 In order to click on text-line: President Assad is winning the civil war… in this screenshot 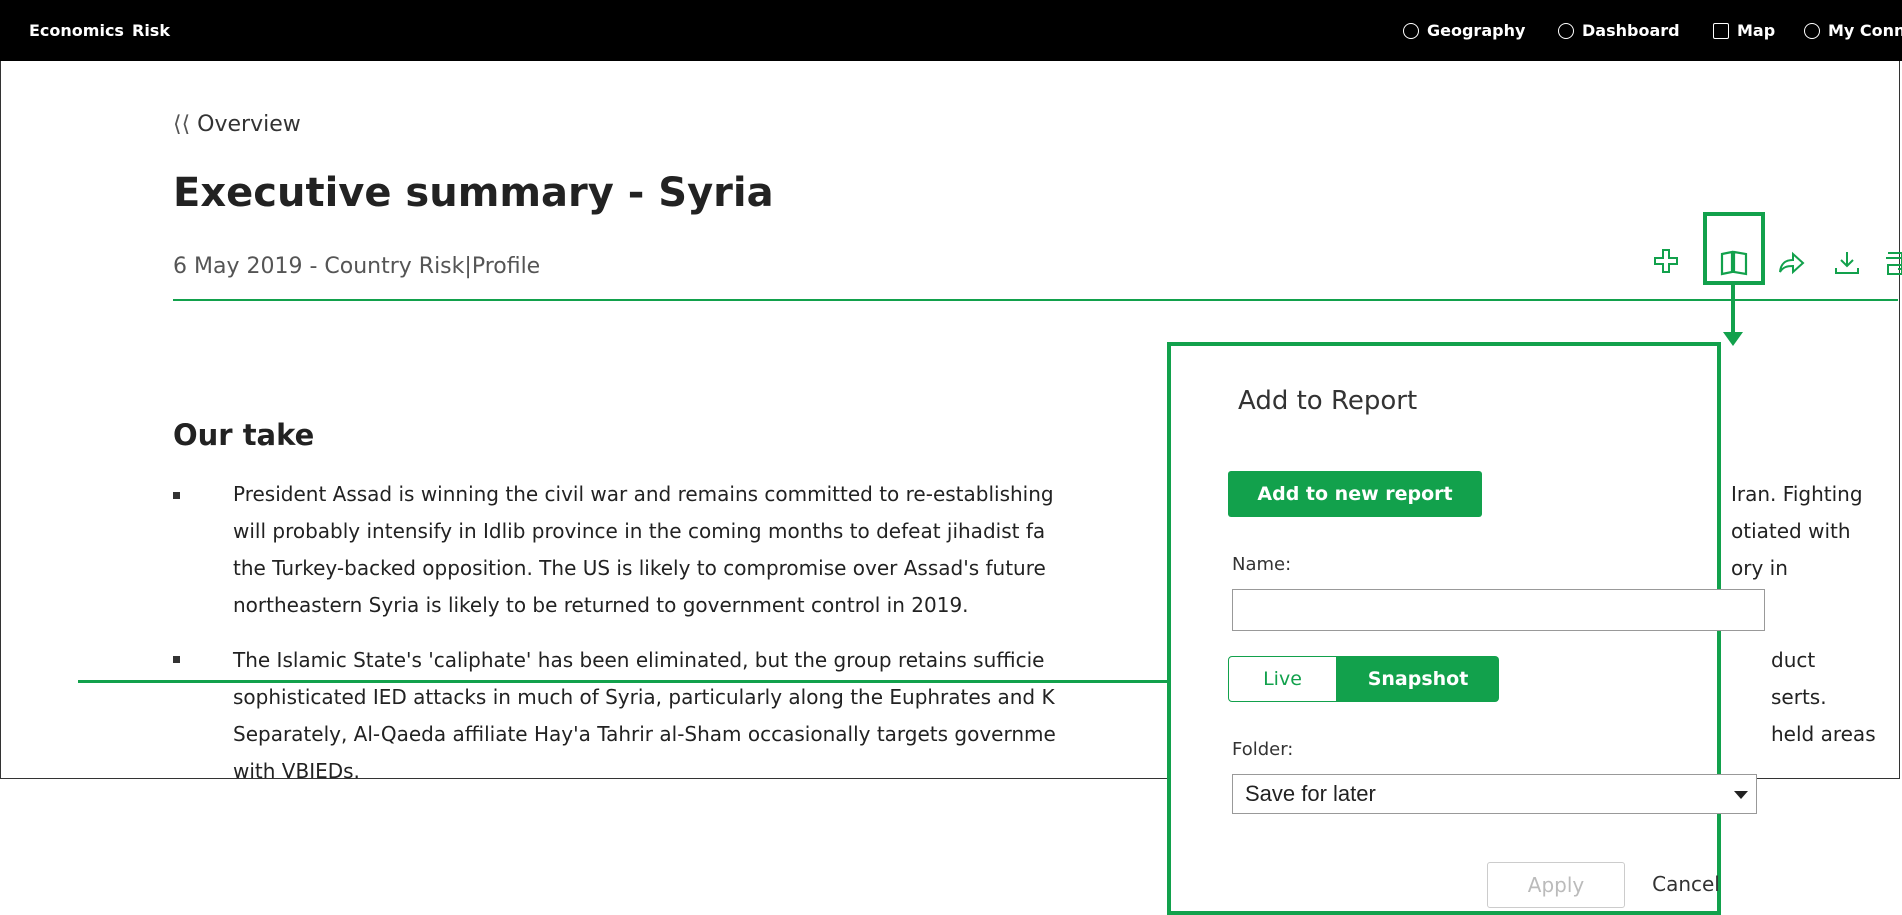, I will do `click(643, 494)`.